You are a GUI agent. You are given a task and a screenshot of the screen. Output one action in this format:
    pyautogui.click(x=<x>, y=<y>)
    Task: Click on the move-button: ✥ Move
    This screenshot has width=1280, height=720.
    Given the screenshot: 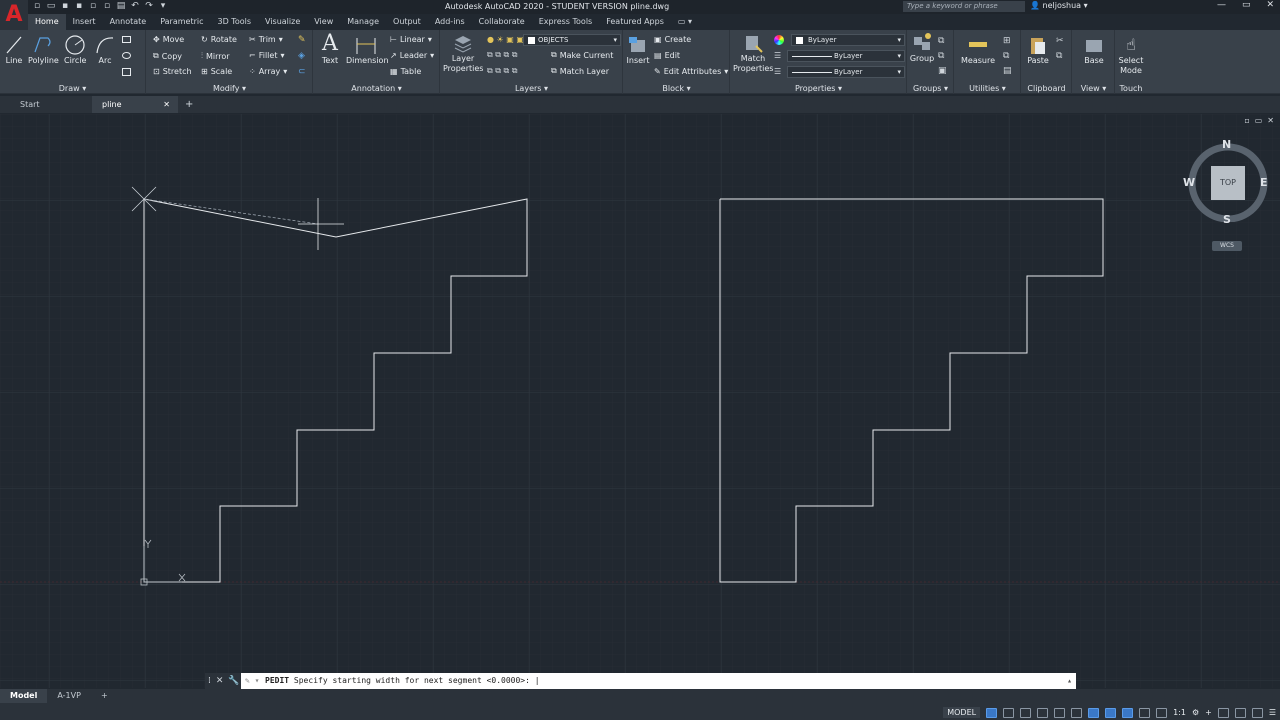 What is the action you would take?
    pyautogui.click(x=168, y=39)
    